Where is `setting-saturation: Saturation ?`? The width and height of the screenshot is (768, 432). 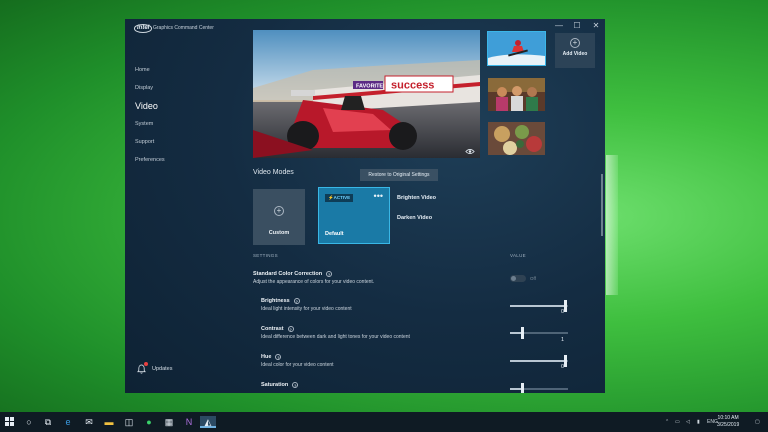
setting-saturation: Saturation ? is located at coordinates (280, 385).